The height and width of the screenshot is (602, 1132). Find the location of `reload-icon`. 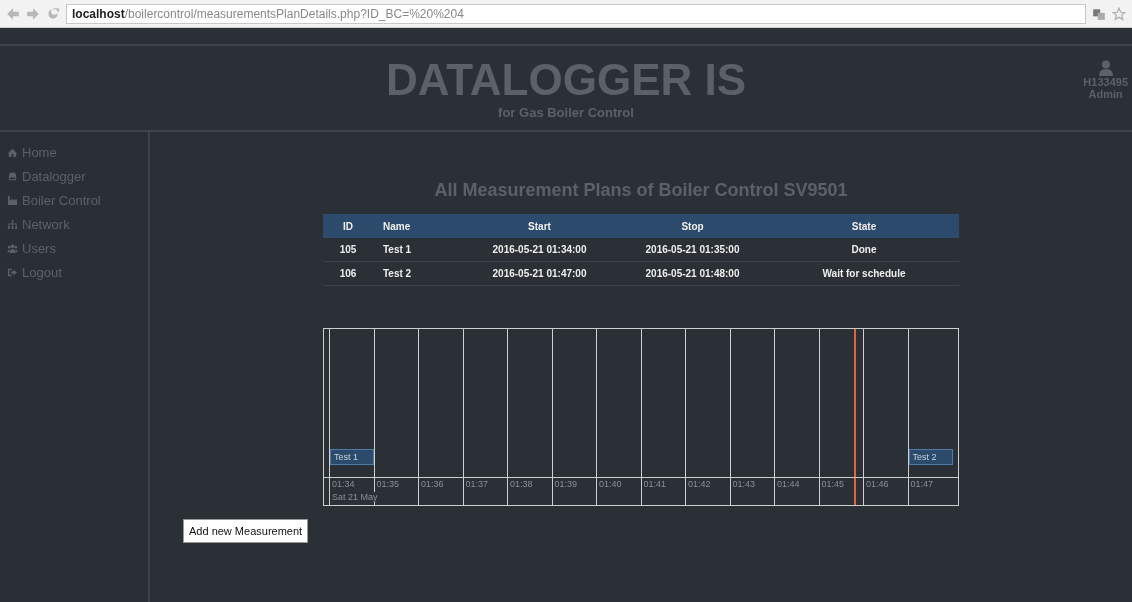

reload-icon is located at coordinates (53, 13).